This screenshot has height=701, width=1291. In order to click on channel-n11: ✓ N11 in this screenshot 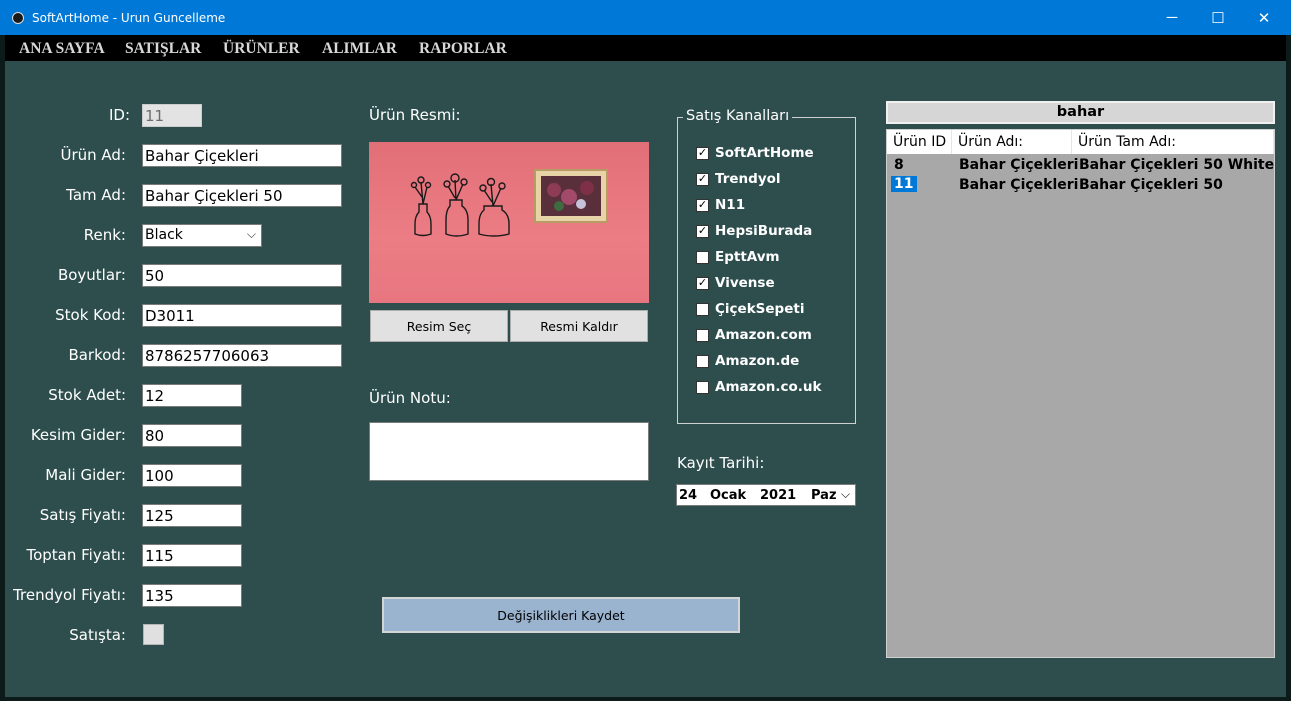, I will do `click(720, 205)`.